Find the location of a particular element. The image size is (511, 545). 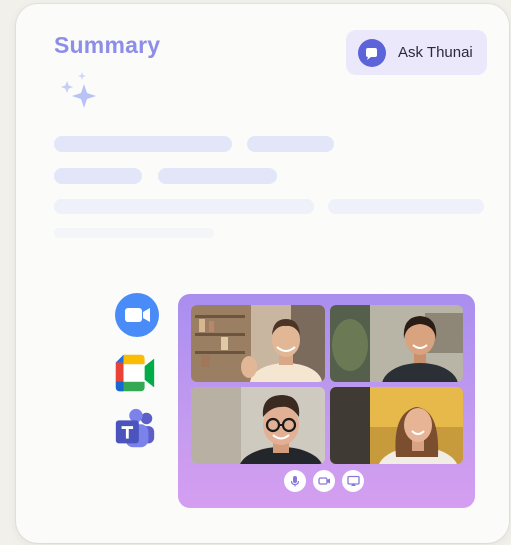

zoom-icon is located at coordinates (137, 315).